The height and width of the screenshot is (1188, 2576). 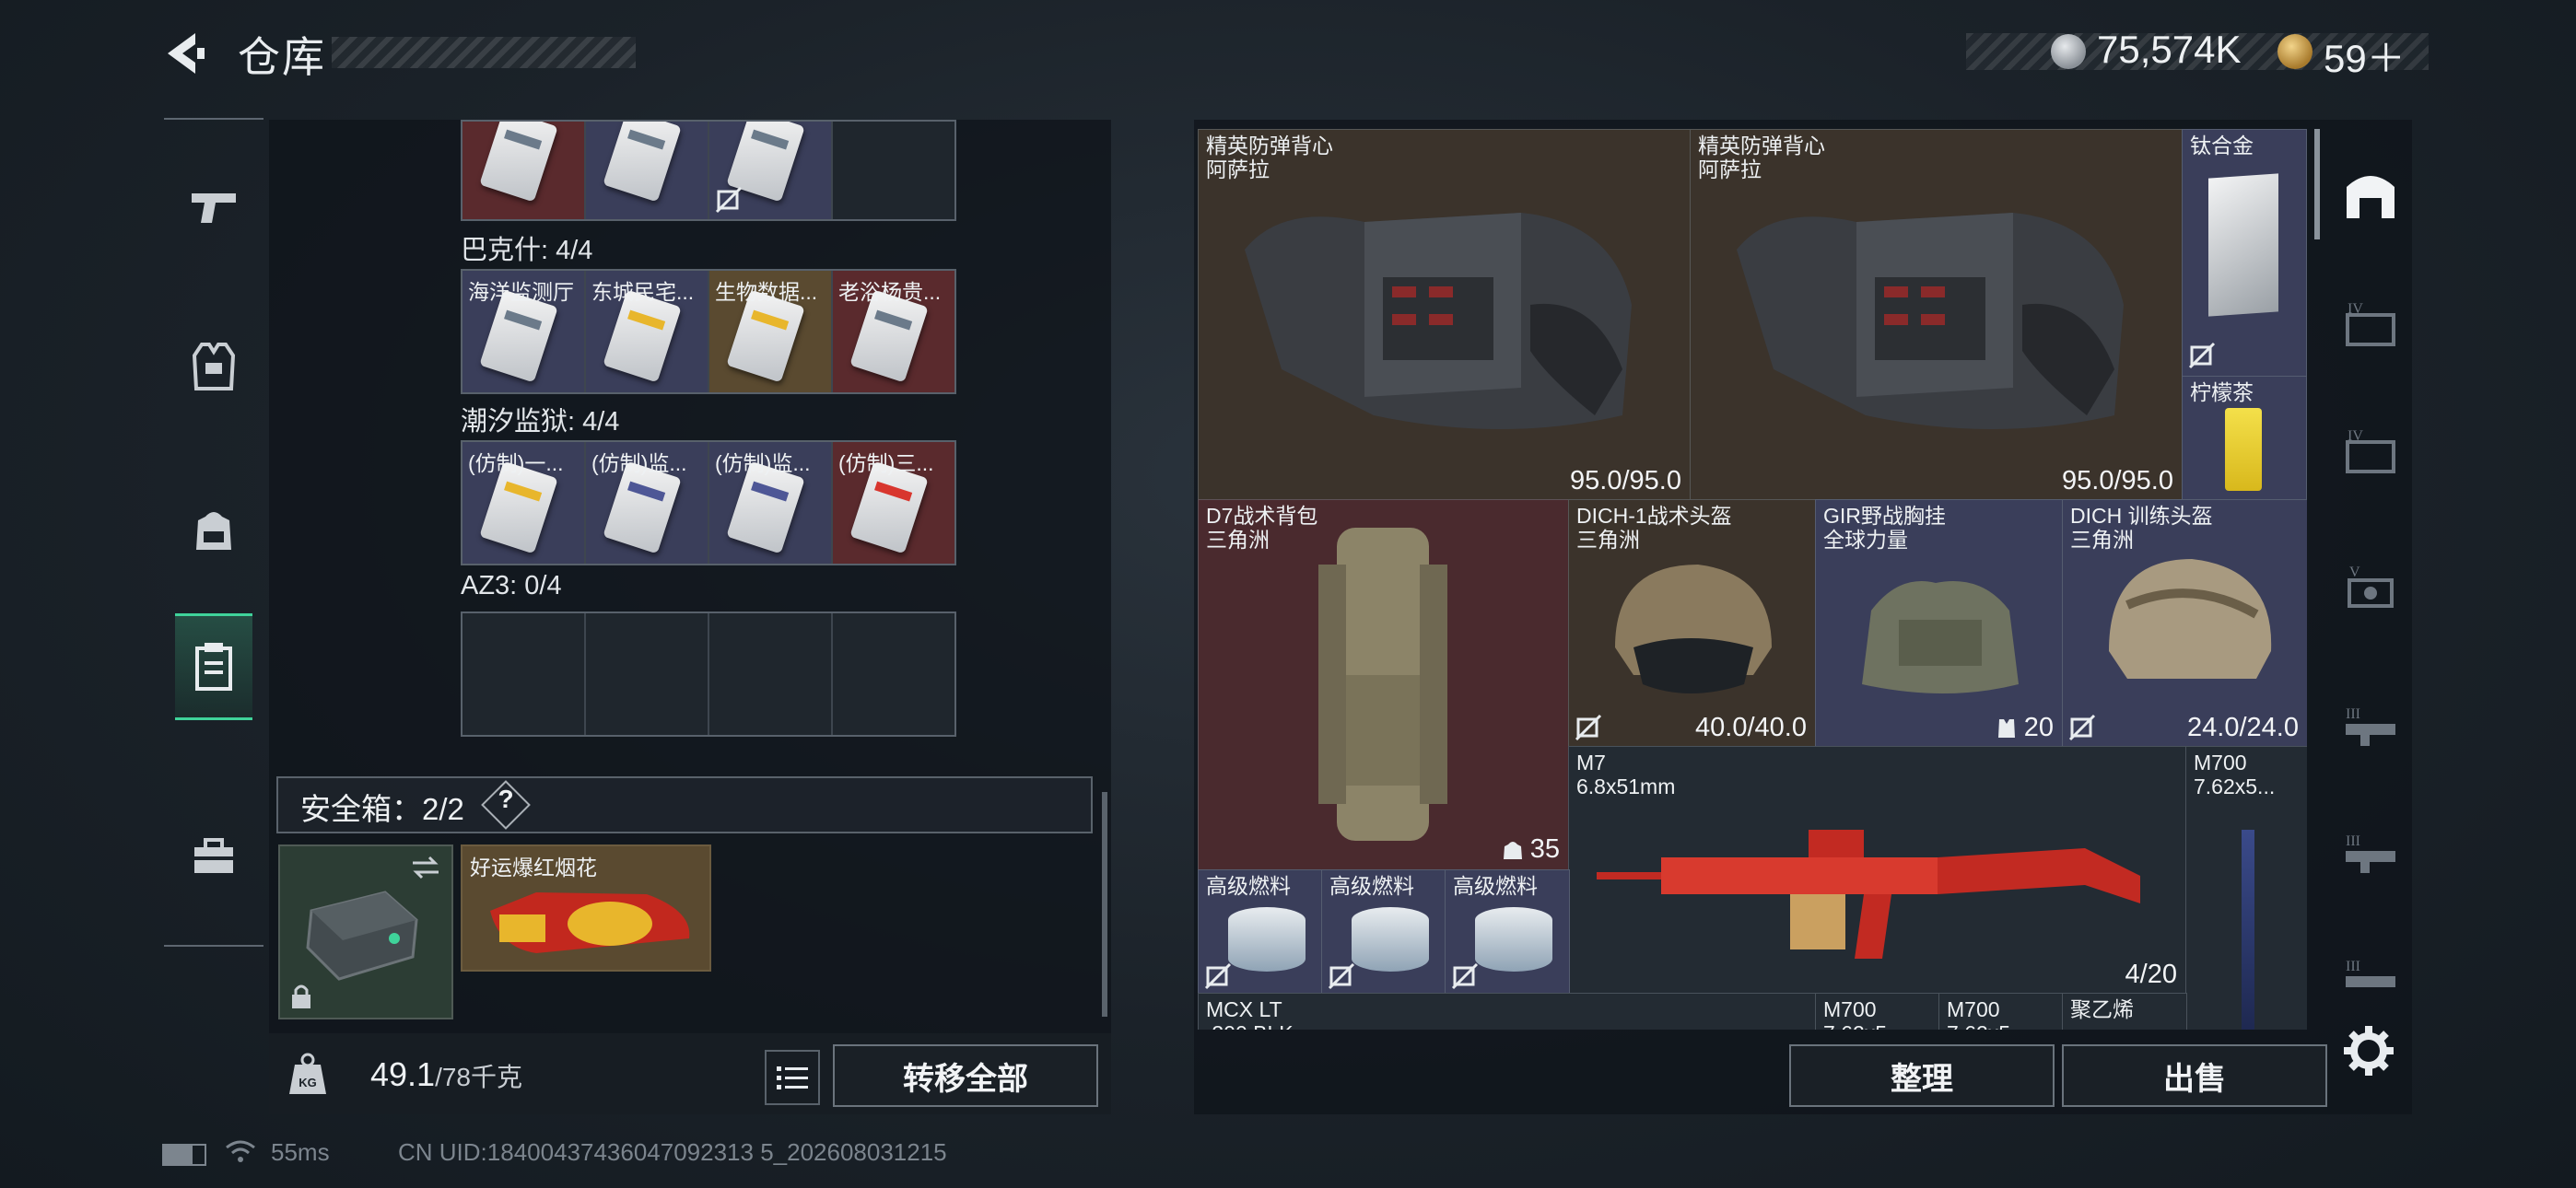 What do you see at coordinates (308, 1082) in the screenshot?
I see `svg-text: KG` at bounding box center [308, 1082].